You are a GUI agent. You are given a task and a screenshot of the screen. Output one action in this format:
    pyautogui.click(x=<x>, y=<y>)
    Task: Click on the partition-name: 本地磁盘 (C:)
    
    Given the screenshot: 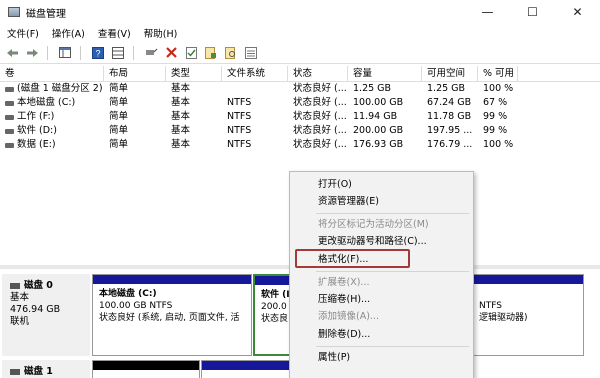 What is the action you would take?
    pyautogui.click(x=128, y=294)
    